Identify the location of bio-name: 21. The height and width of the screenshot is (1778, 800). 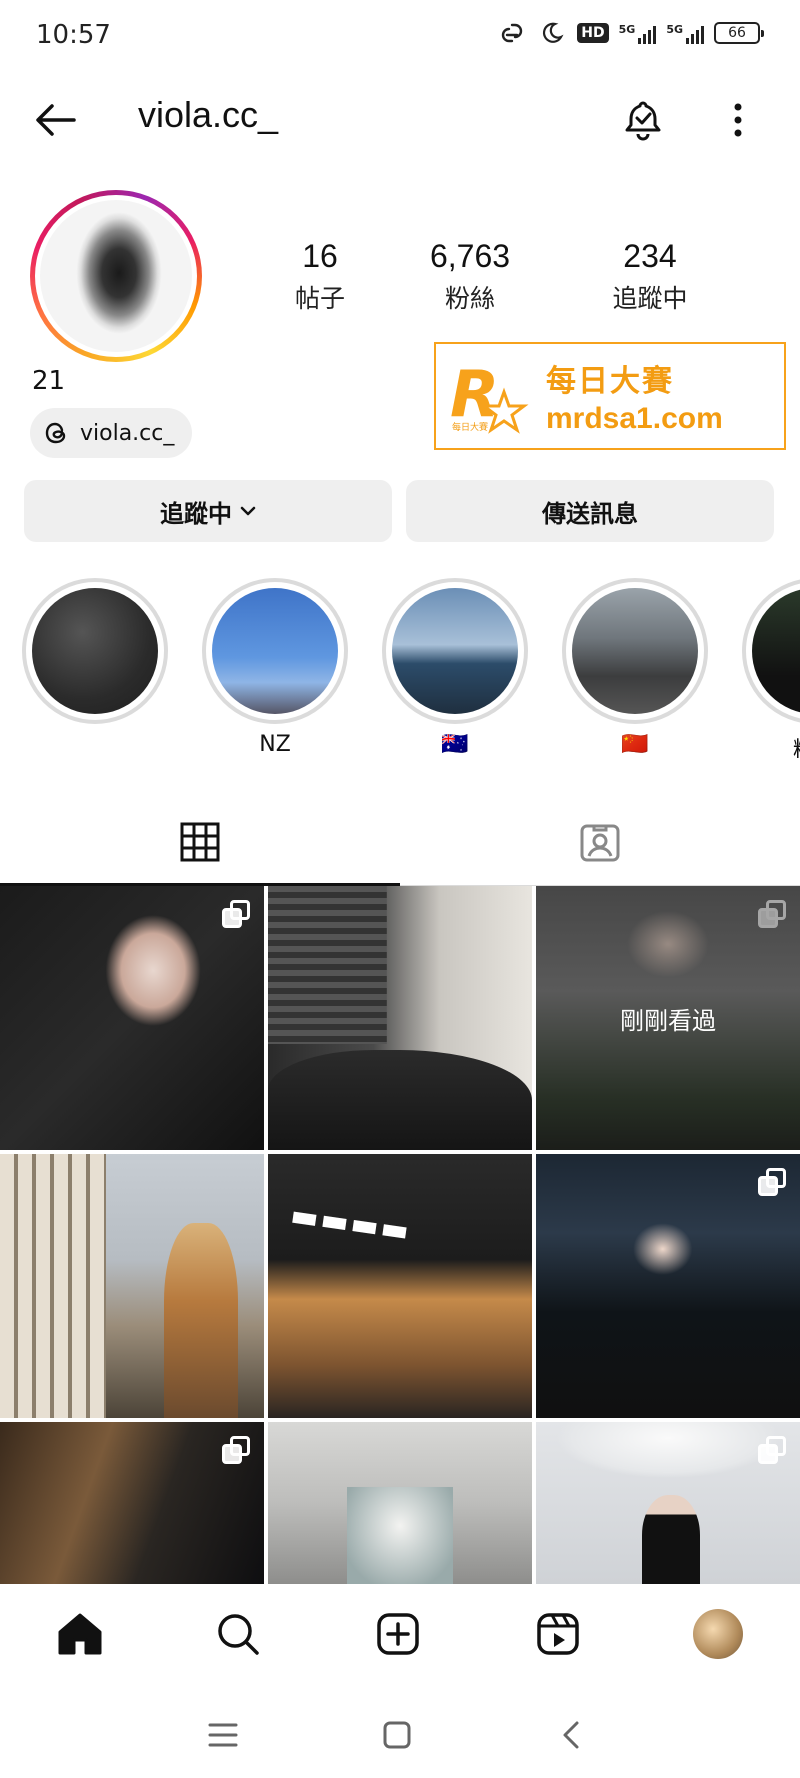
(49, 381).